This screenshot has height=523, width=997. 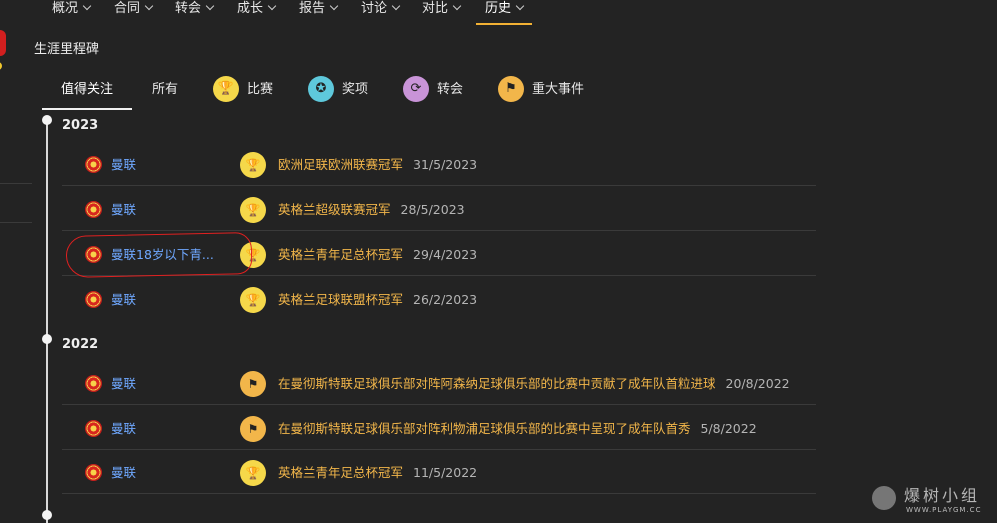 I want to click on tab-transfers: ⟳ 转会, so click(x=433, y=91).